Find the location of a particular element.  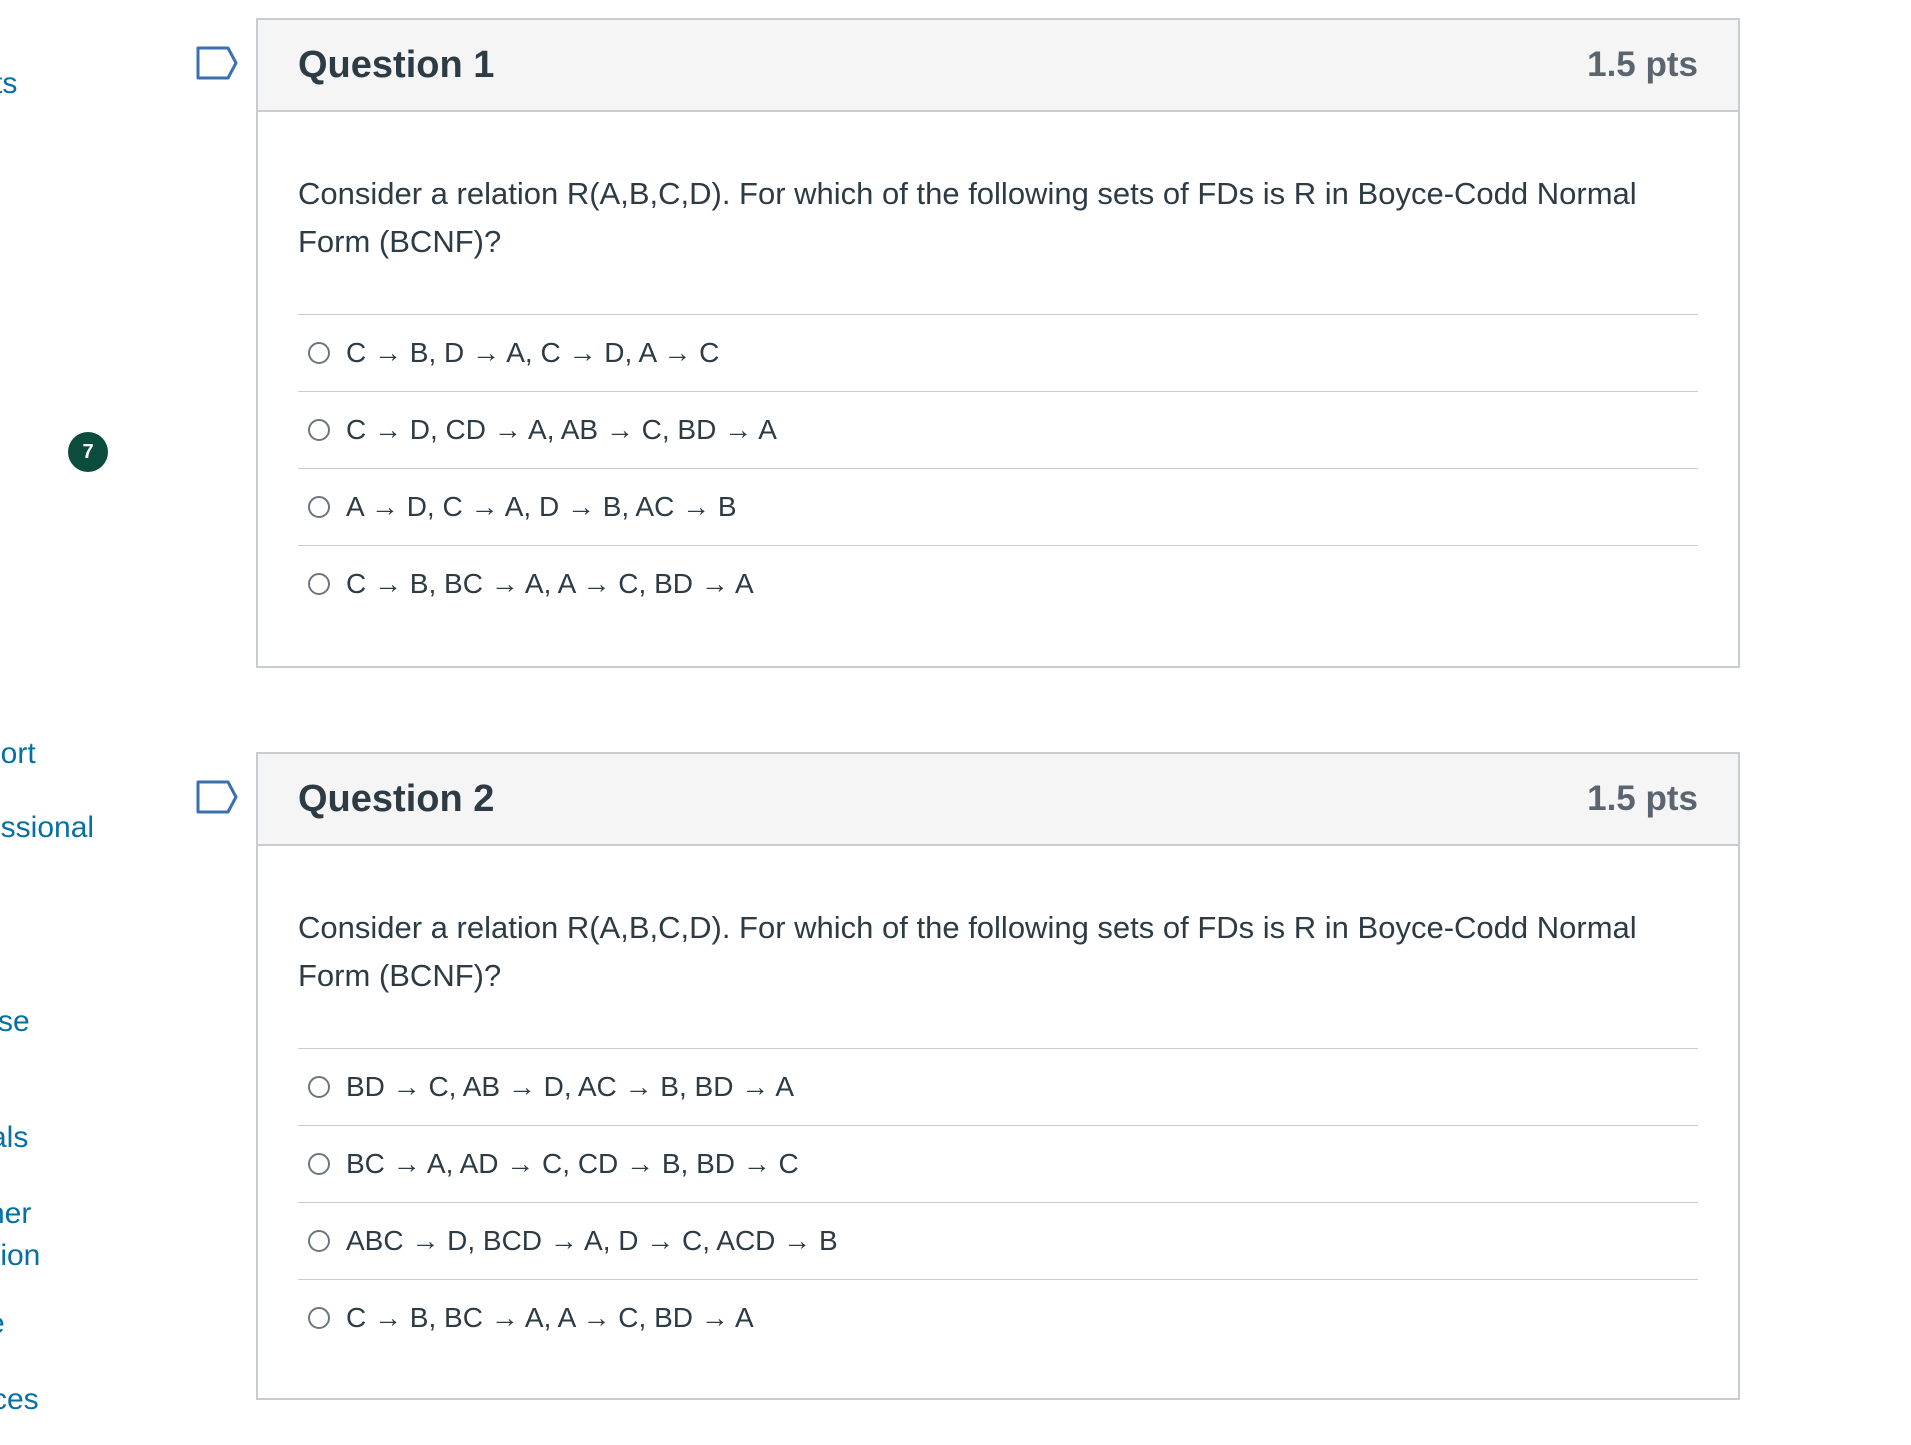

answer-option: BC → A, AD → C, CD → B, BD → C is located at coordinates (998, 1164).